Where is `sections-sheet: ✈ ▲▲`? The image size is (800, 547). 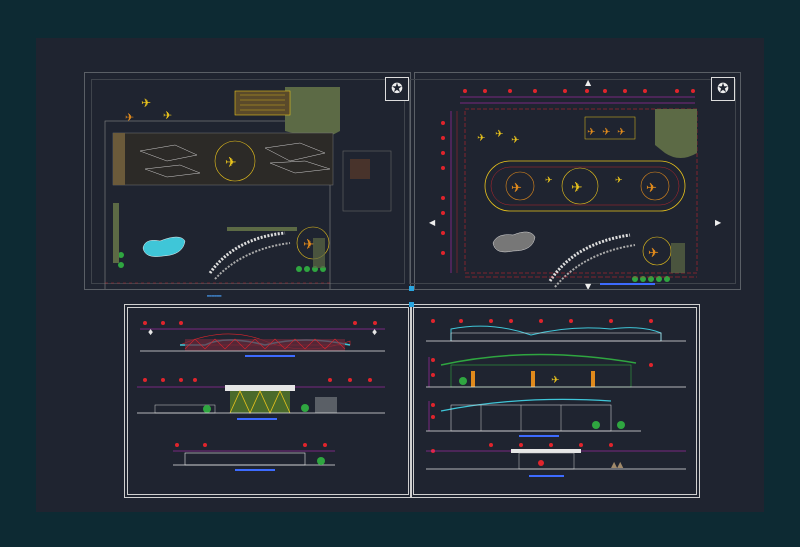
sections-sheet: ✈ ▲▲ is located at coordinates (555, 401).